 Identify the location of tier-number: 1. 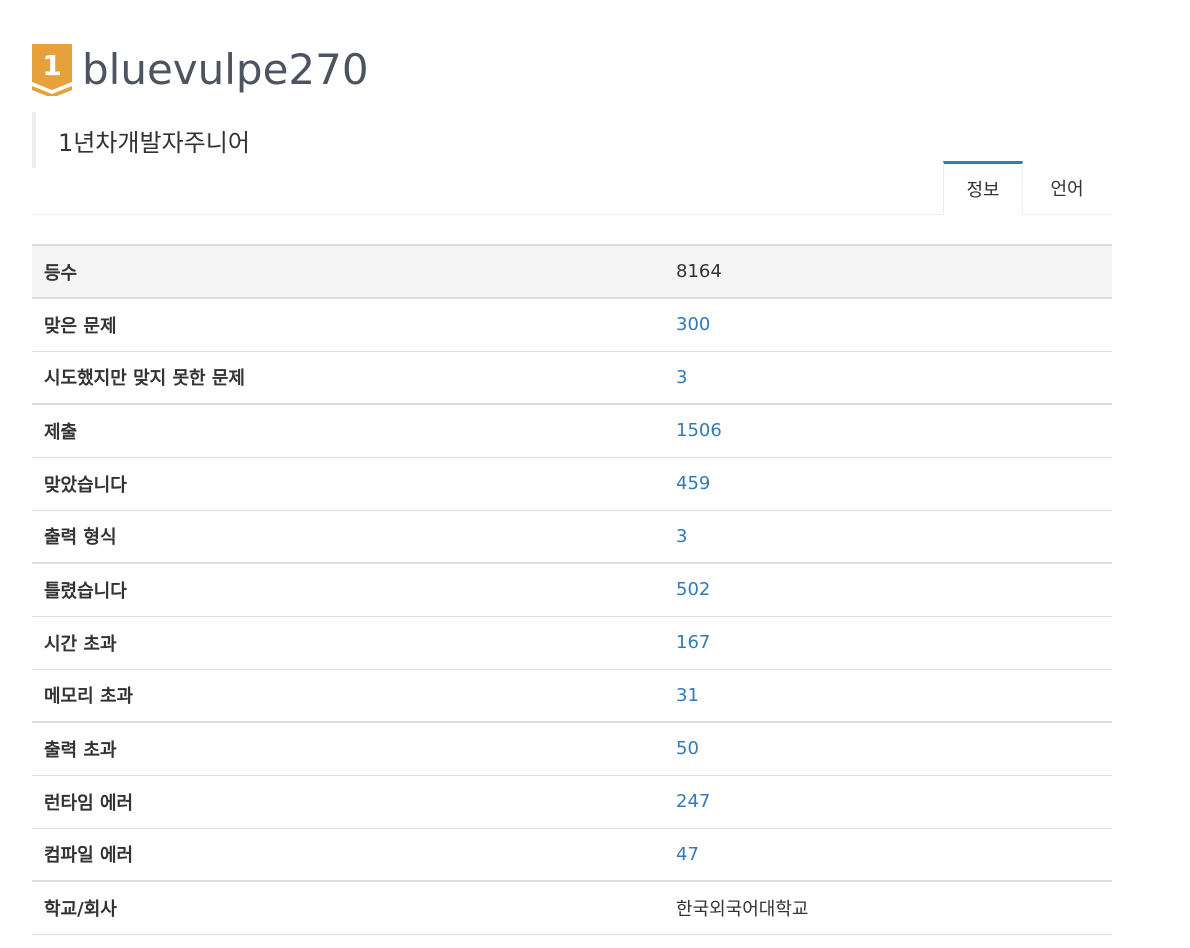
(51, 65).